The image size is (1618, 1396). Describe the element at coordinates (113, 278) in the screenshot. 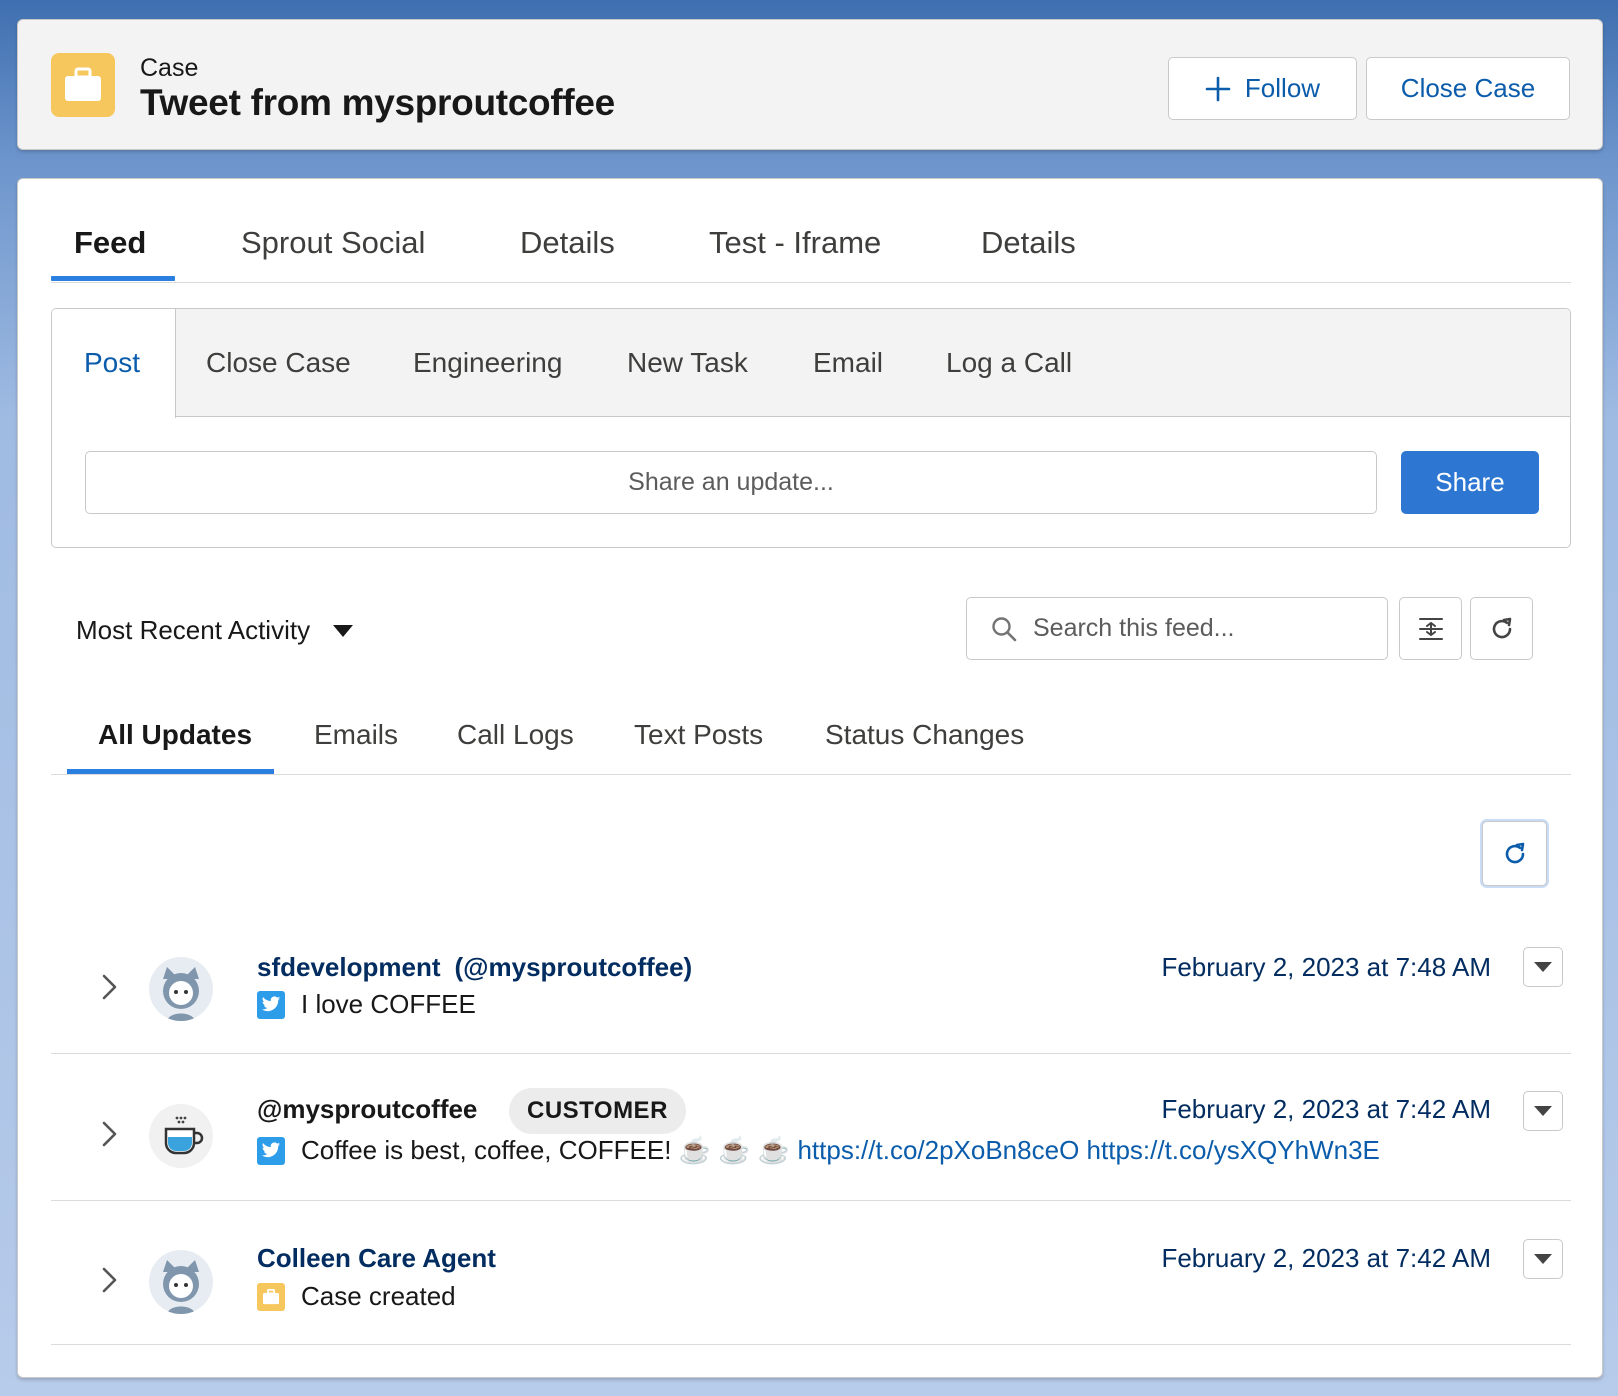

I see `active-tab-indicator` at that location.